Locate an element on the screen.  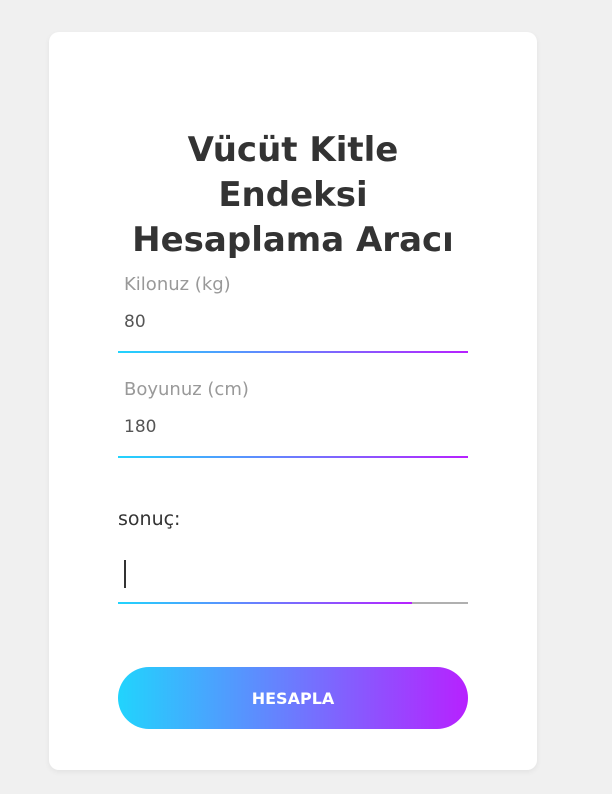
height-label: Boyunuz (cm) is located at coordinates (186, 389).